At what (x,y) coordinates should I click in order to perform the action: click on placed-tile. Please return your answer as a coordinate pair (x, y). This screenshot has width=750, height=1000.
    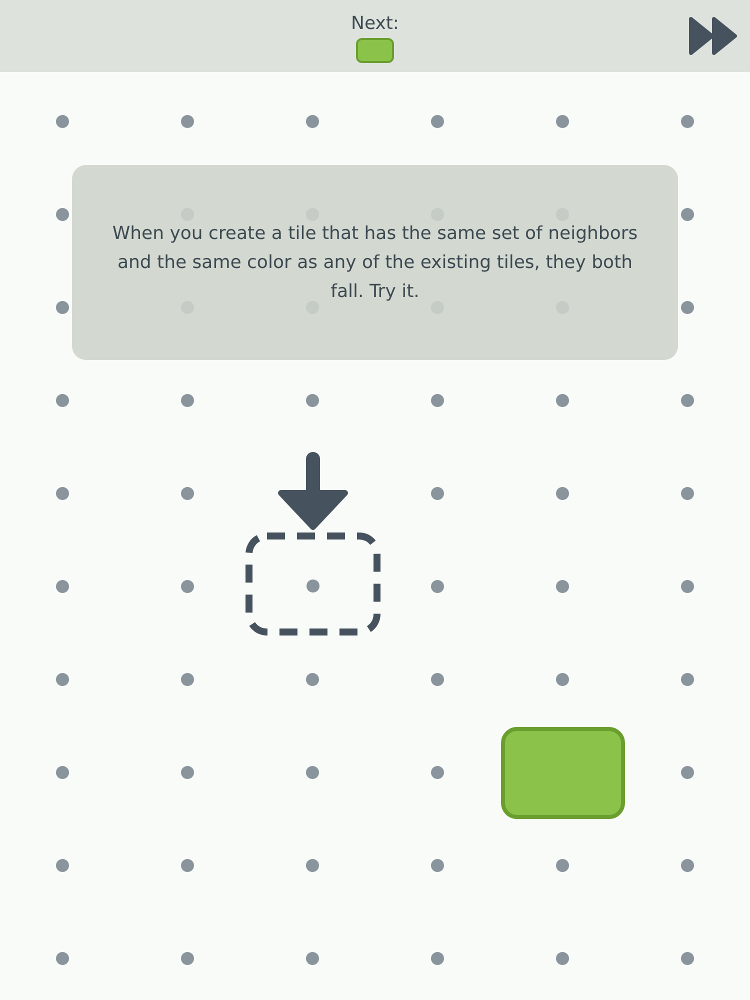
    Looking at the image, I should click on (562, 772).